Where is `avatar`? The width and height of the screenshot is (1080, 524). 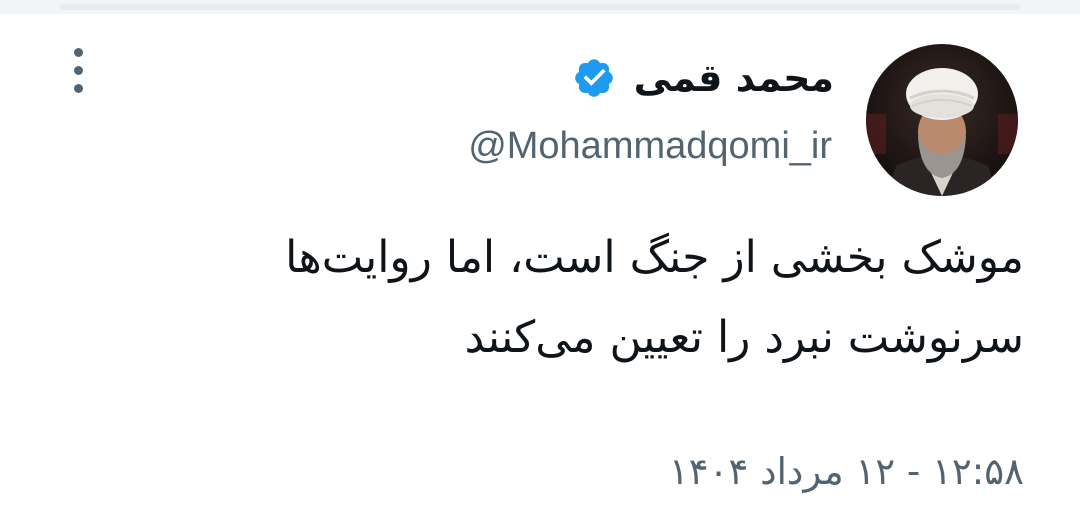
avatar is located at coordinates (942, 120).